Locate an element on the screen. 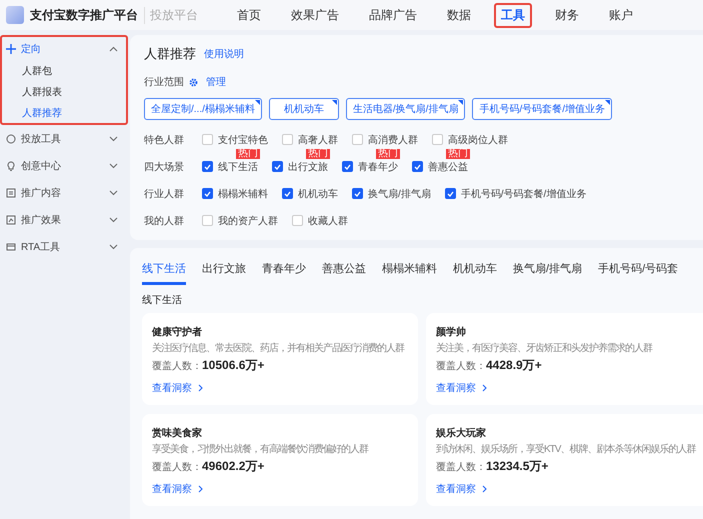 The image size is (703, 519). category-tab: 机机动车 is located at coordinates (475, 270).